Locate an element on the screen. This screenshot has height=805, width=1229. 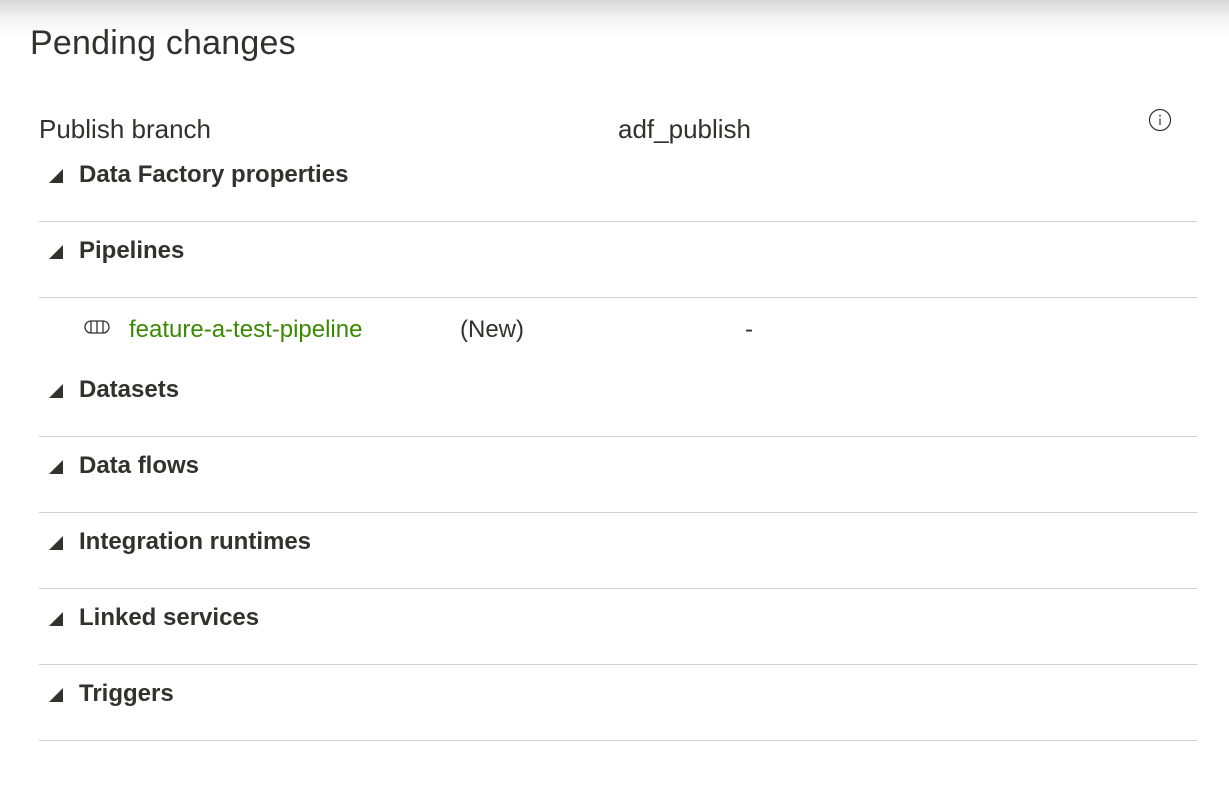
section-datasets: Datasets is located at coordinates (618, 398).